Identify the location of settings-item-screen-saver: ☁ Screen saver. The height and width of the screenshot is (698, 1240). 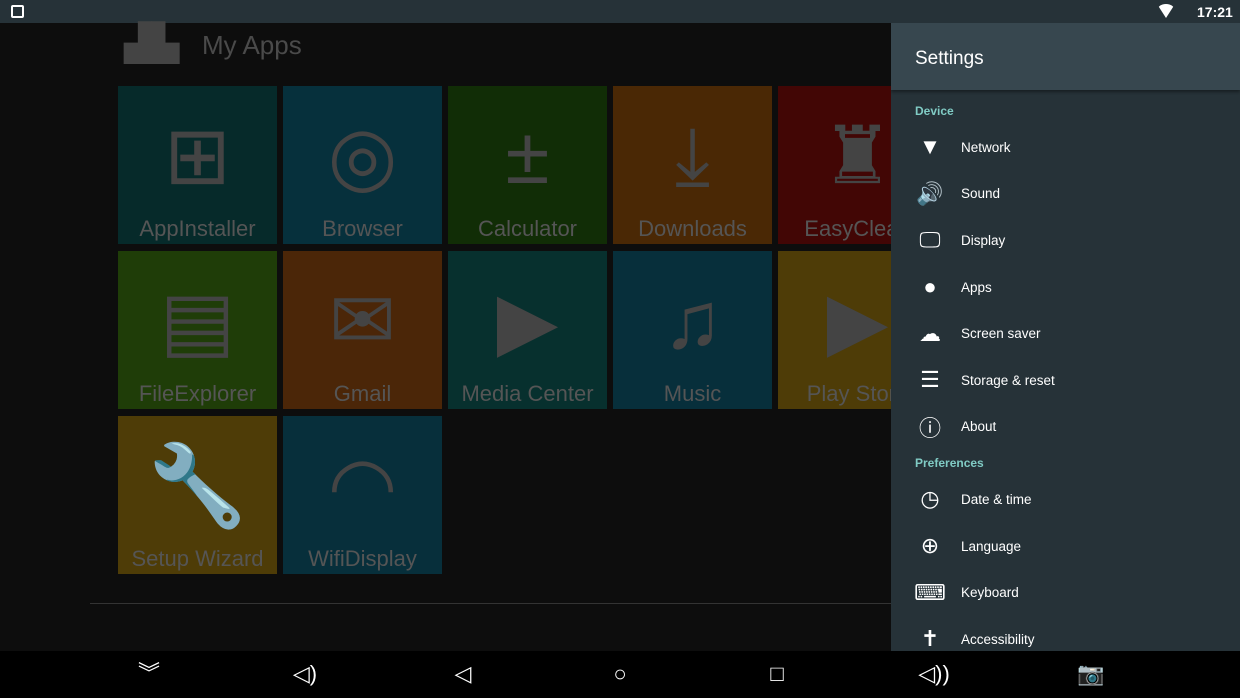
(1065, 333).